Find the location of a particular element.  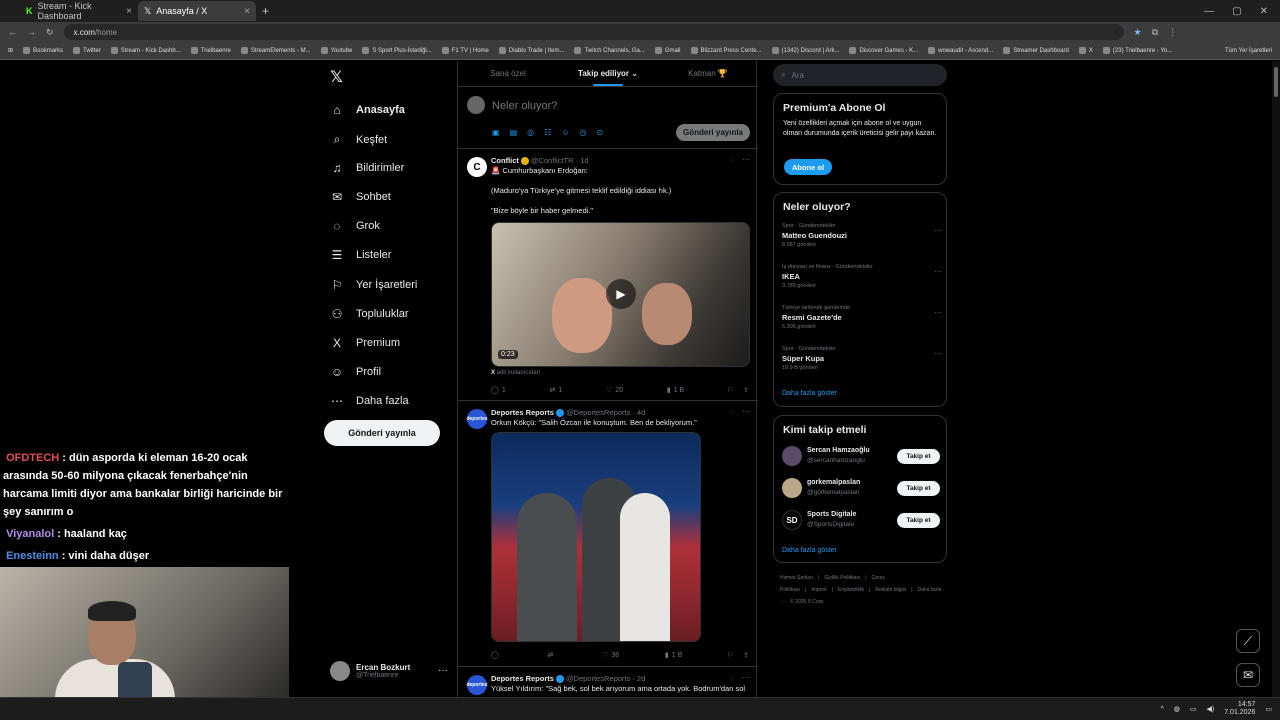

extensions-icon: ⧉ is located at coordinates (1155, 32).